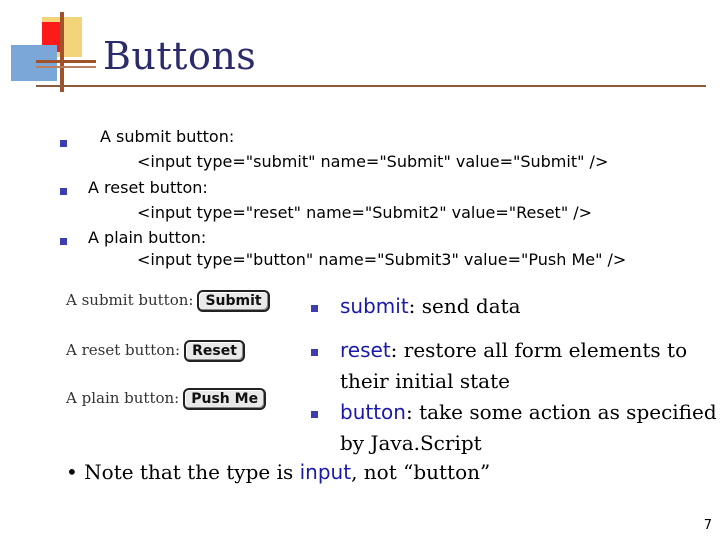 The height and width of the screenshot is (540, 720). I want to click on rendered-button-row: A reset button: Reset, so click(155, 351).